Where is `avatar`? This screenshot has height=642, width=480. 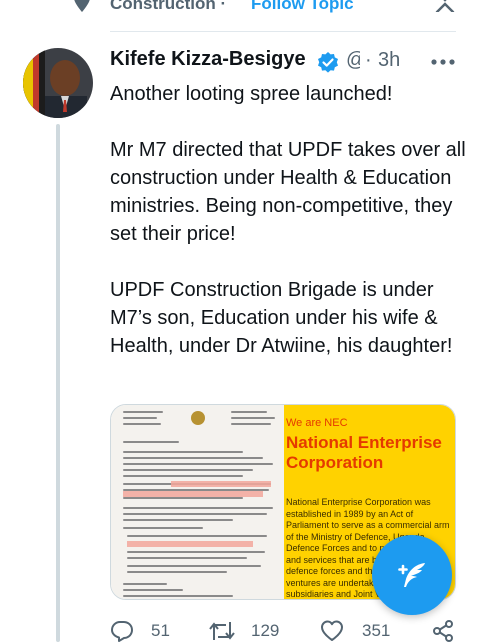
avatar is located at coordinates (58, 83).